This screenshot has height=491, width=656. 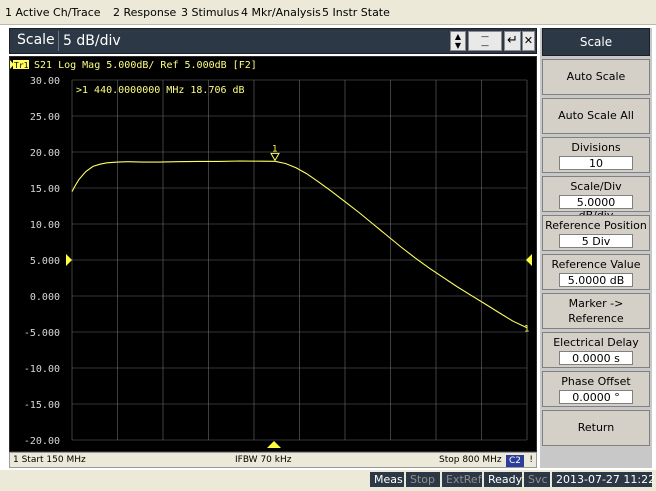 I want to click on y-tick-label: 25.00, so click(x=45, y=117).